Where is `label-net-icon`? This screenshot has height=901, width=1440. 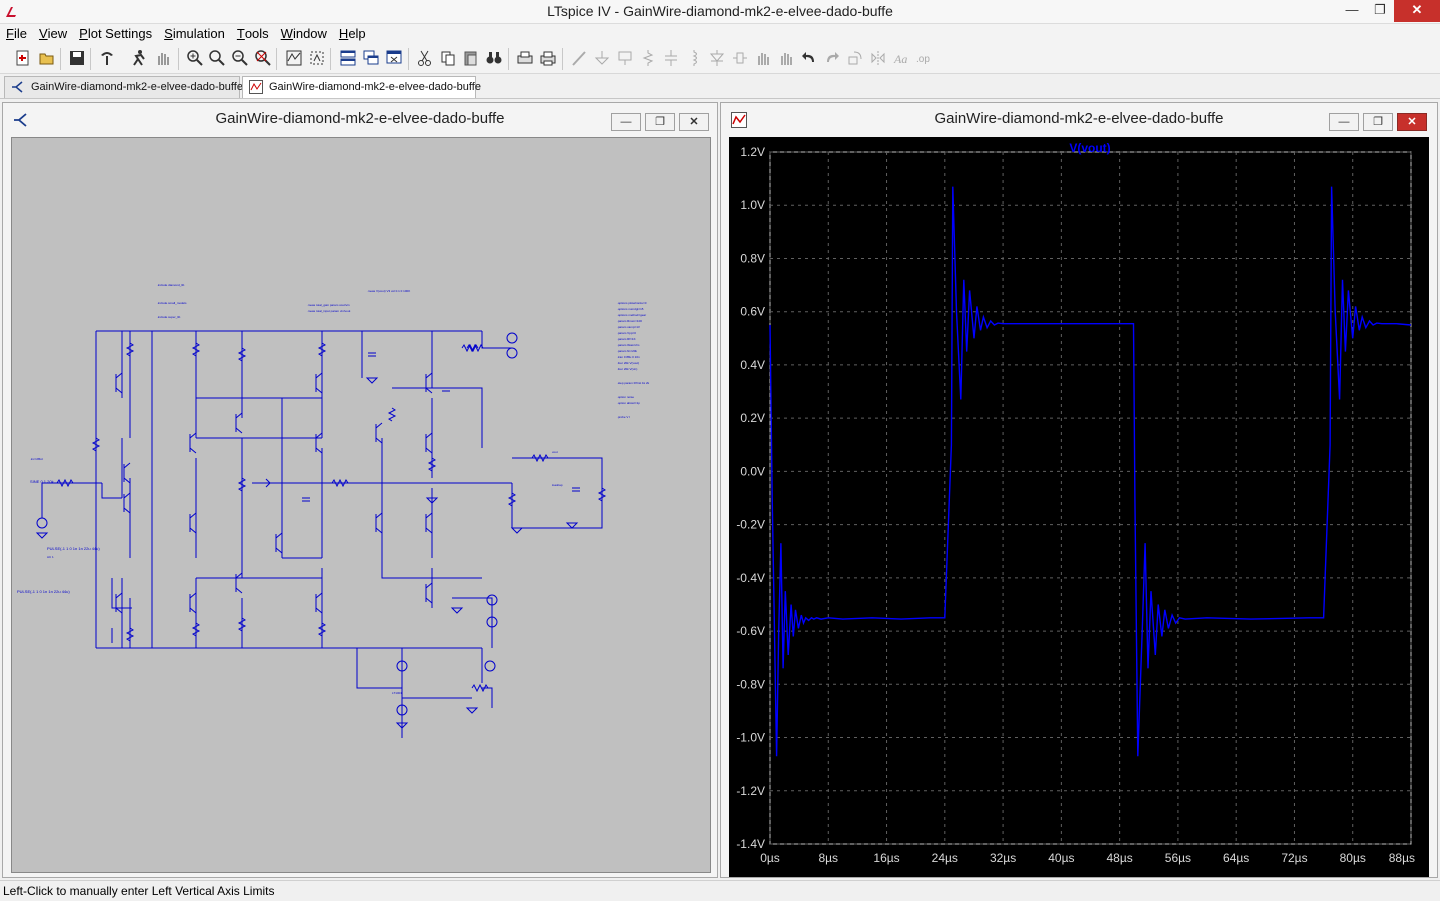
label-net-icon is located at coordinates (625, 58).